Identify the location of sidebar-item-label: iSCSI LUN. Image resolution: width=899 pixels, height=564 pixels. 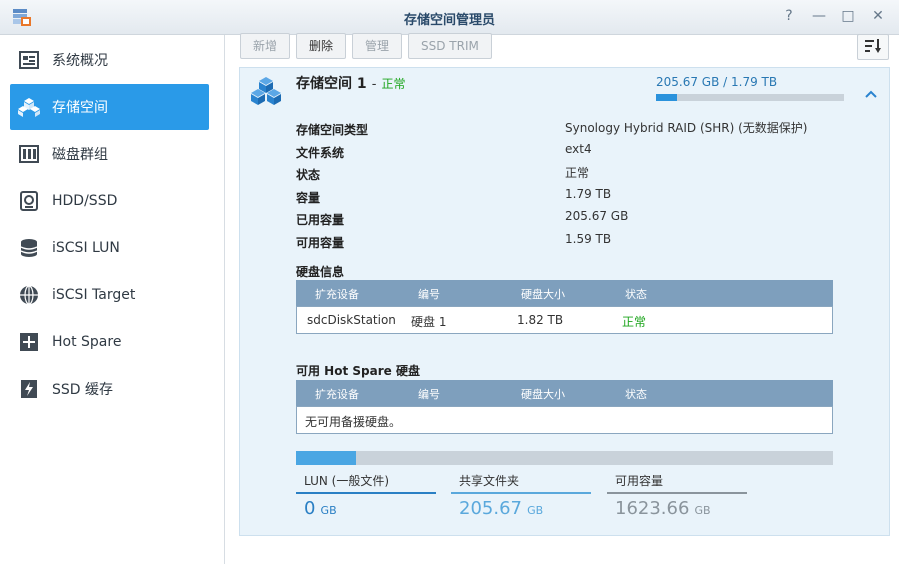
(86, 248).